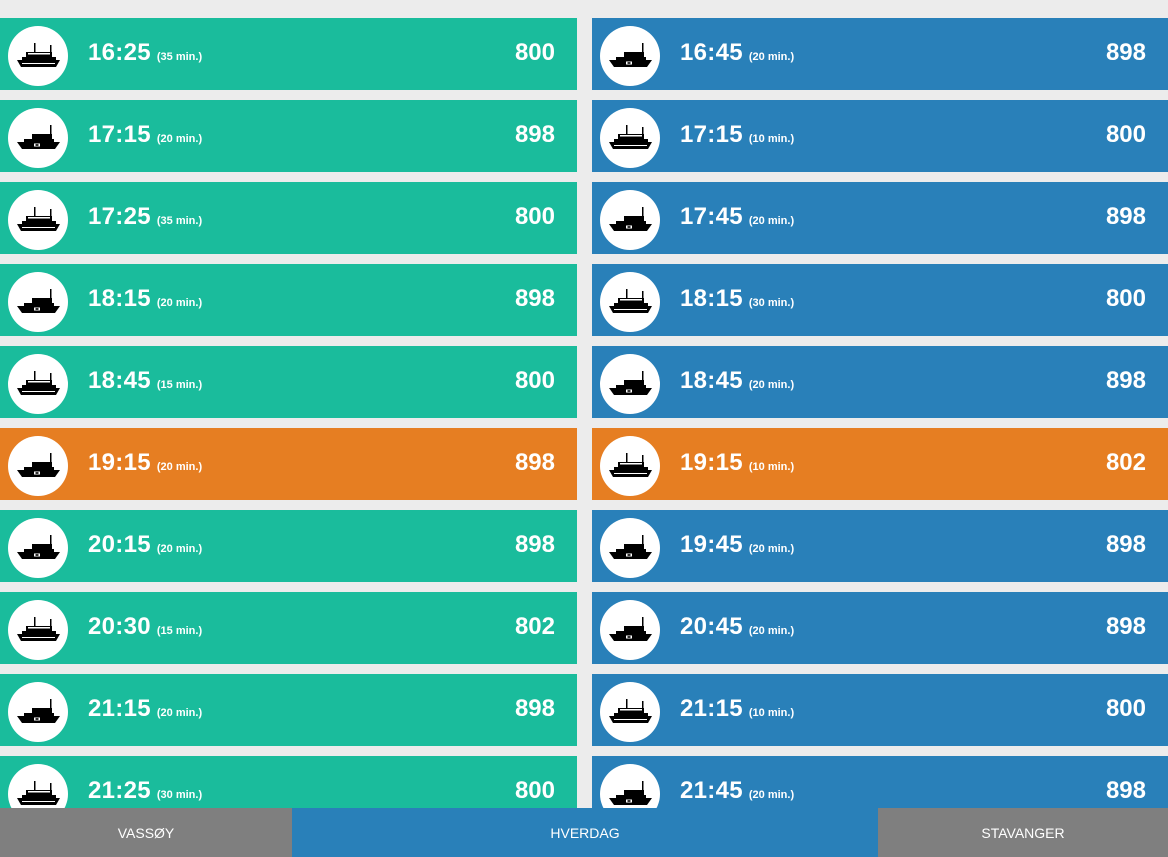  Describe the element at coordinates (711, 380) in the screenshot. I see `time-value: 18:45` at that location.